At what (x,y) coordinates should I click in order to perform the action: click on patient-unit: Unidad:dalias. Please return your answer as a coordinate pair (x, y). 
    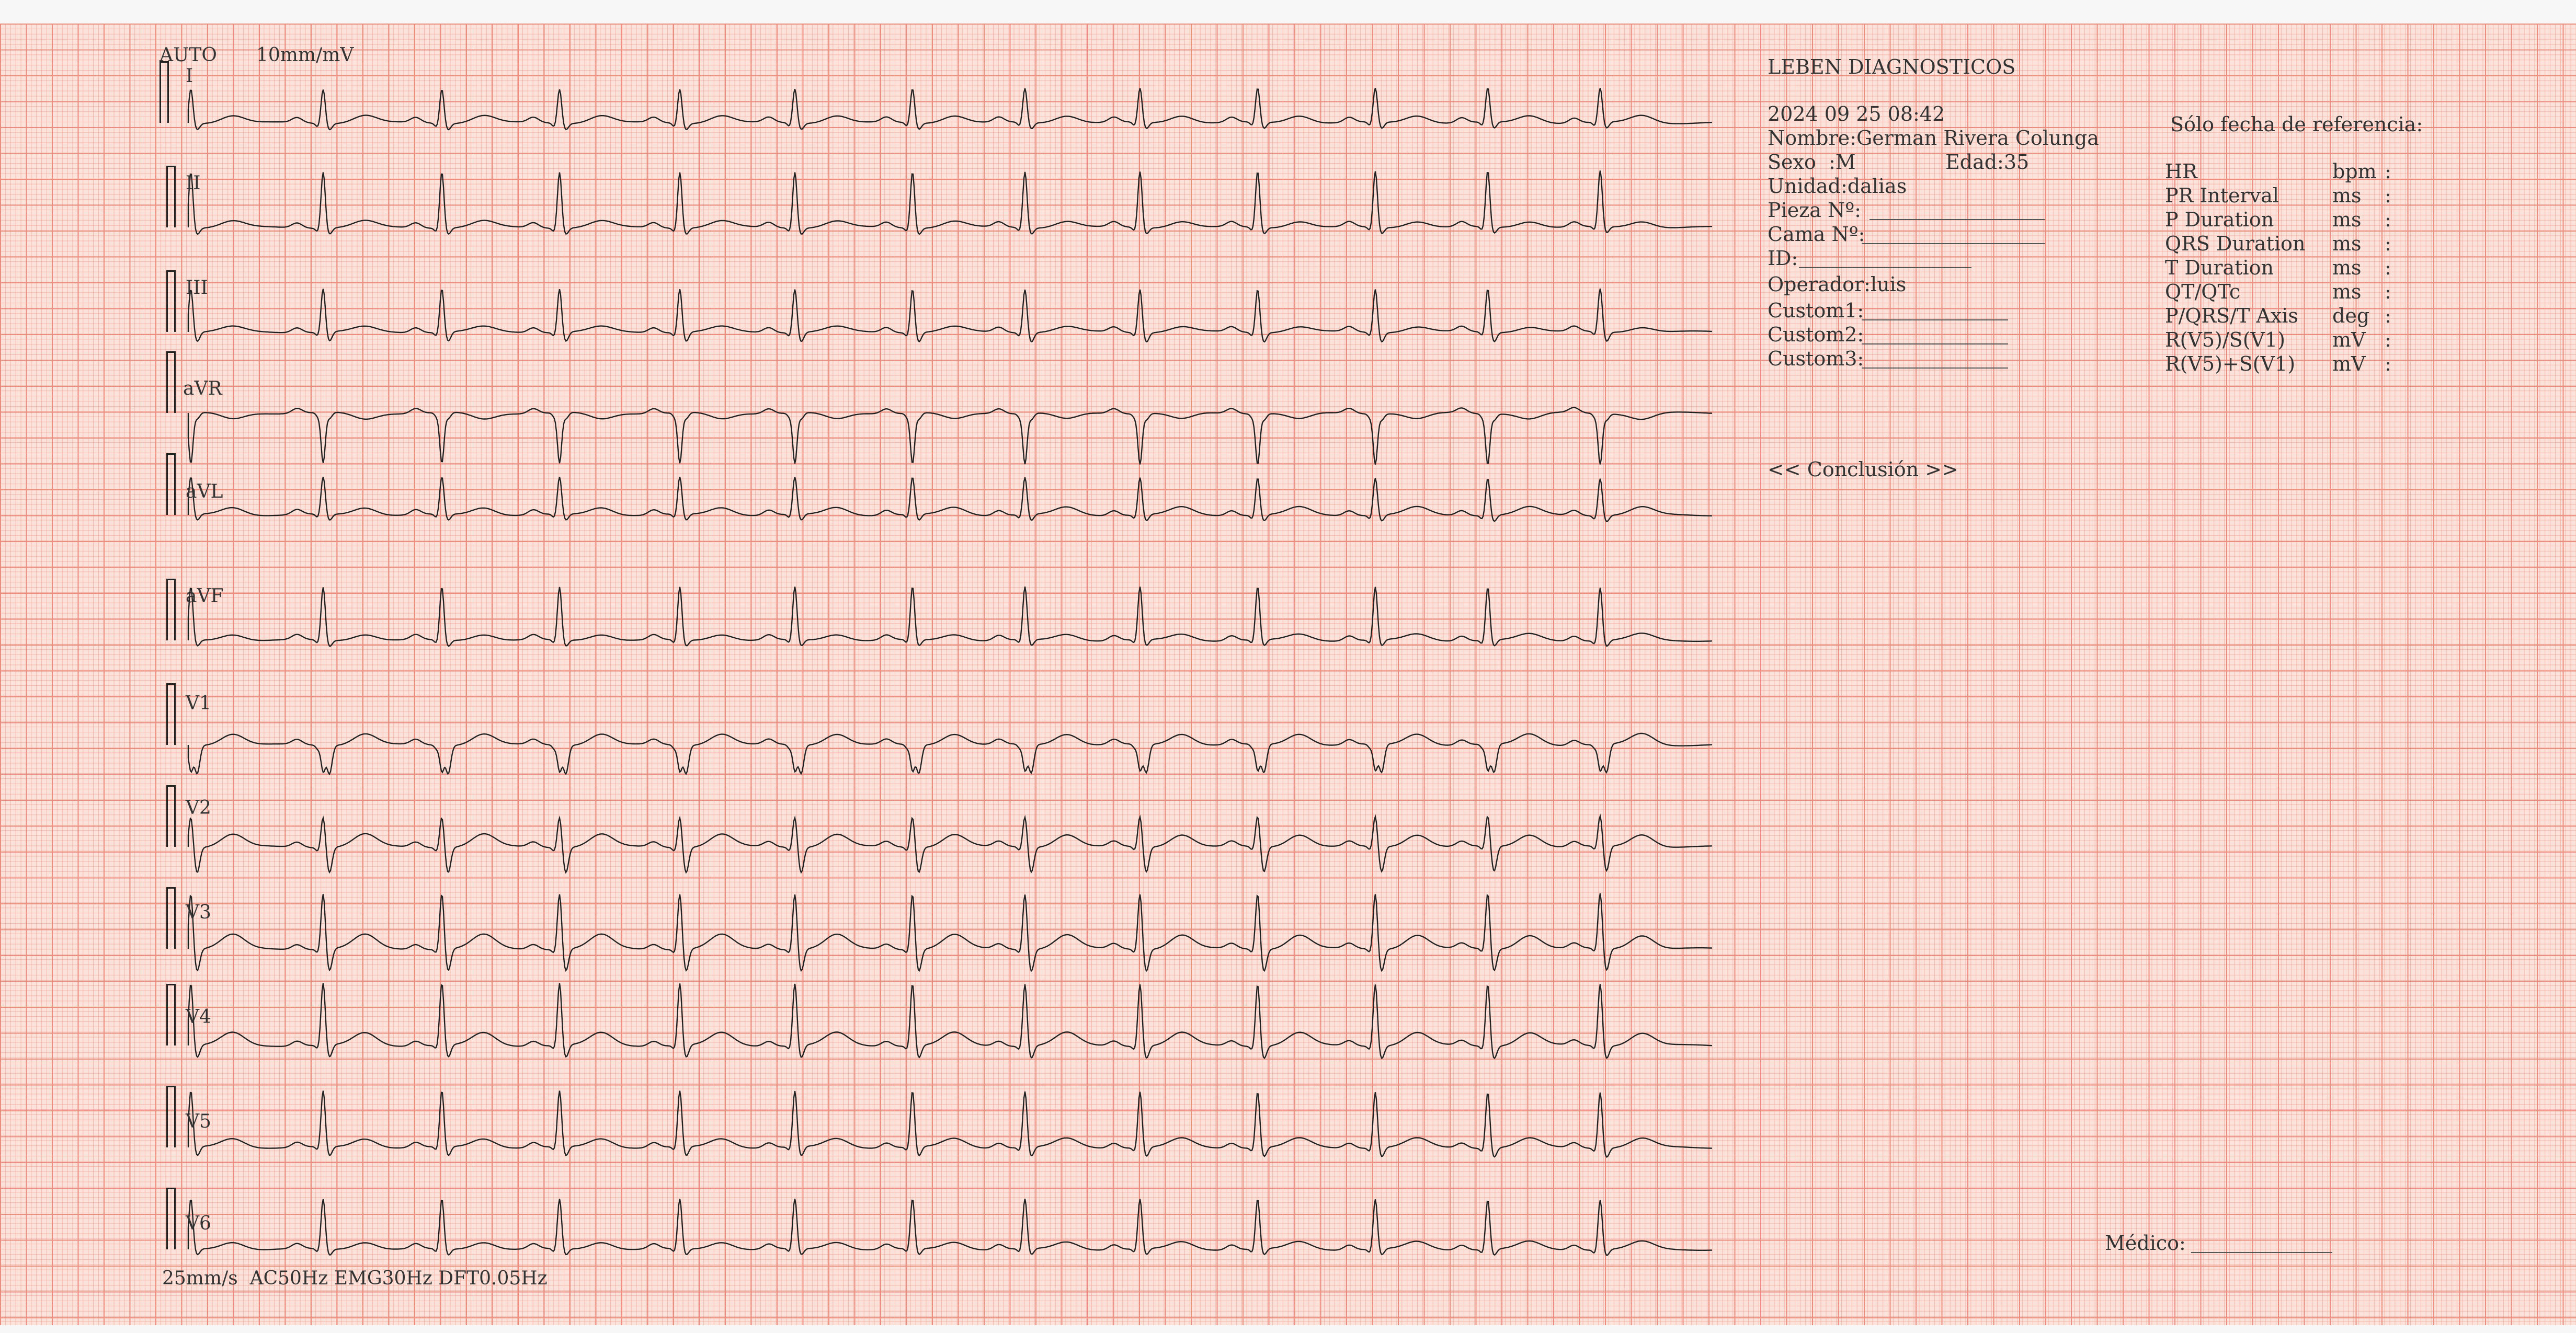
    Looking at the image, I should click on (1838, 186).